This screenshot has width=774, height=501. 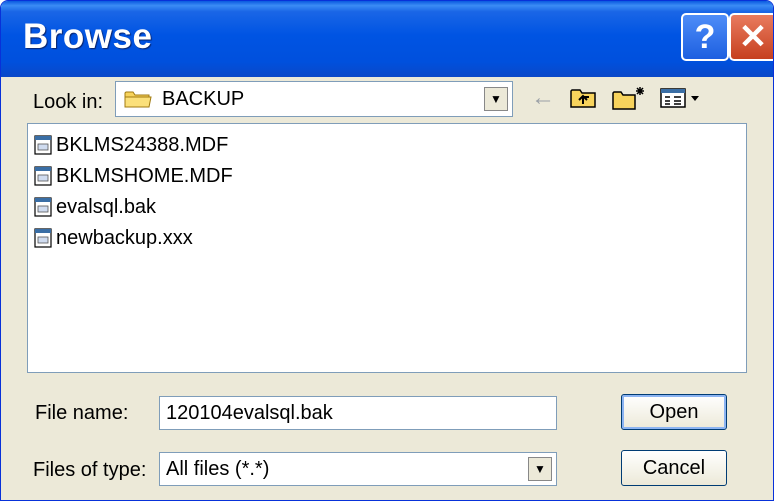 I want to click on back-arrow-icon: ←, so click(x=543, y=97).